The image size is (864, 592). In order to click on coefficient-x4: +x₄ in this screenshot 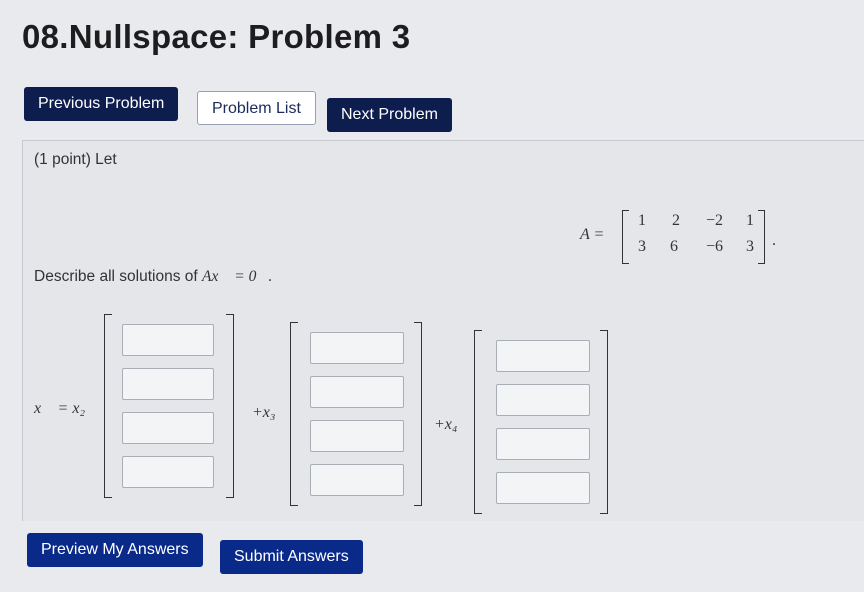, I will do `click(446, 424)`.